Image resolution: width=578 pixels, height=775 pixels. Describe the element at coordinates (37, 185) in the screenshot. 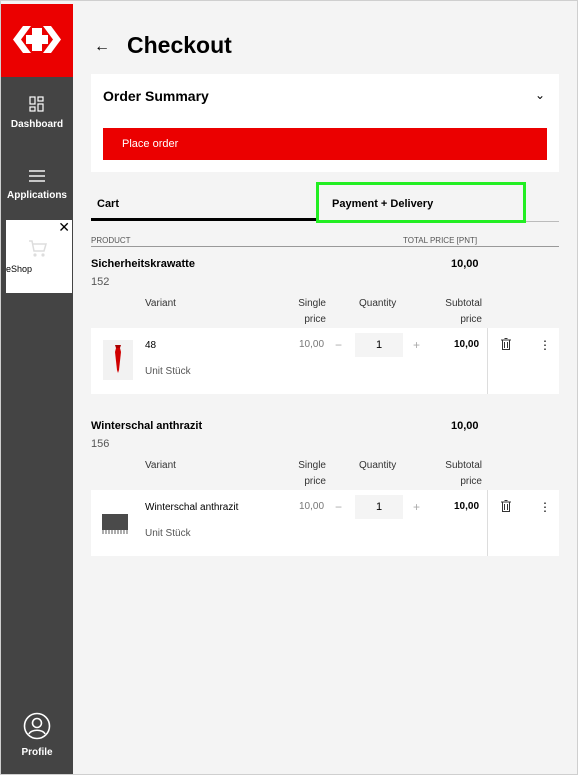

I see `sidebar-item-applications: Applications` at that location.